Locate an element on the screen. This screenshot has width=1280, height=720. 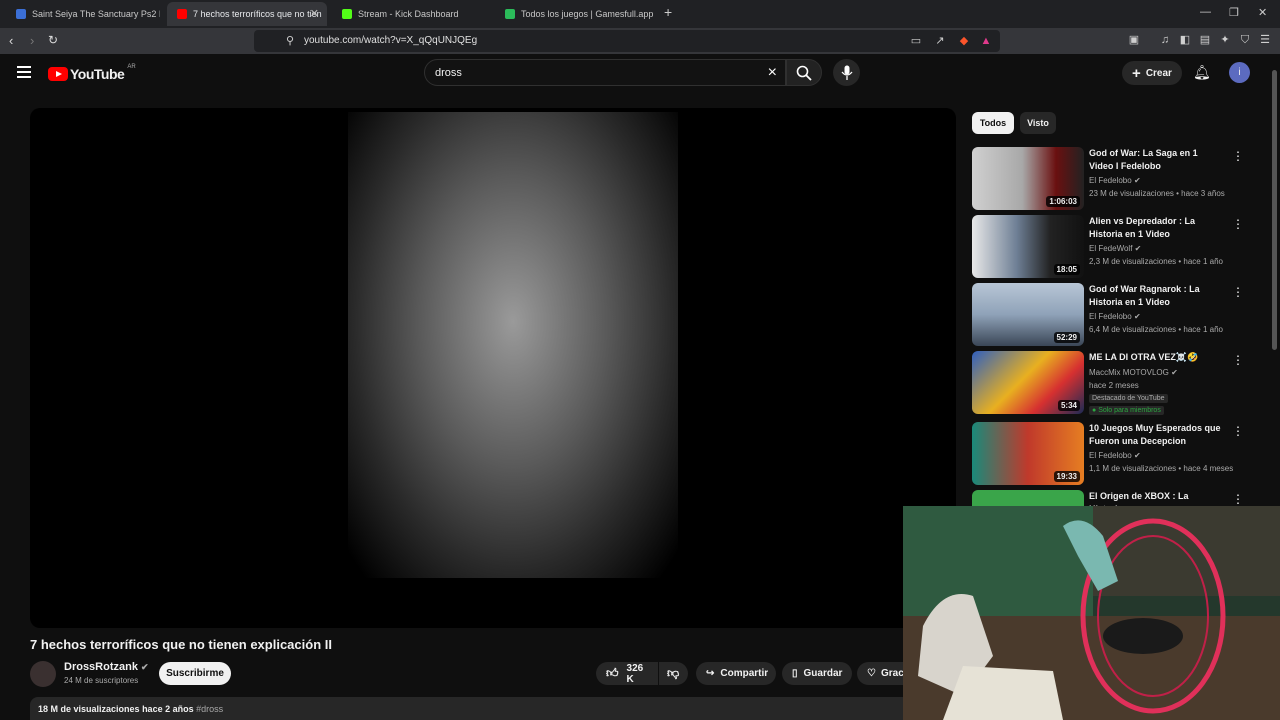
save-button: ▯ Guardar is located at coordinates (817, 673).